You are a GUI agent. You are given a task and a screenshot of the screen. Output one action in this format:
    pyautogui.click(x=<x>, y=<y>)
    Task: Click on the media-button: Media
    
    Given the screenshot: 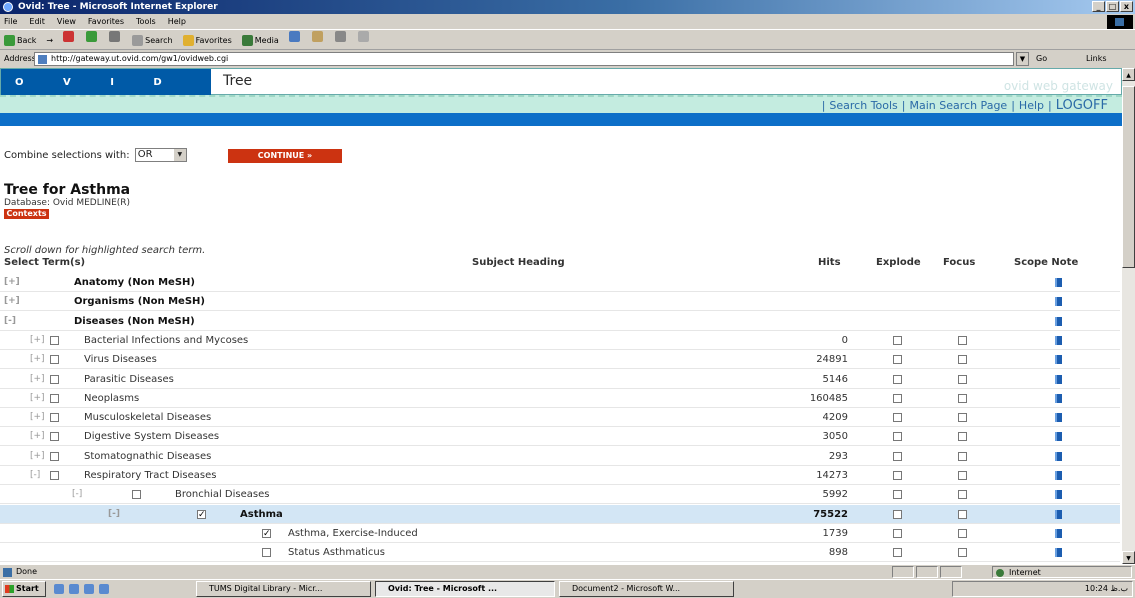 What is the action you would take?
    pyautogui.click(x=260, y=40)
    